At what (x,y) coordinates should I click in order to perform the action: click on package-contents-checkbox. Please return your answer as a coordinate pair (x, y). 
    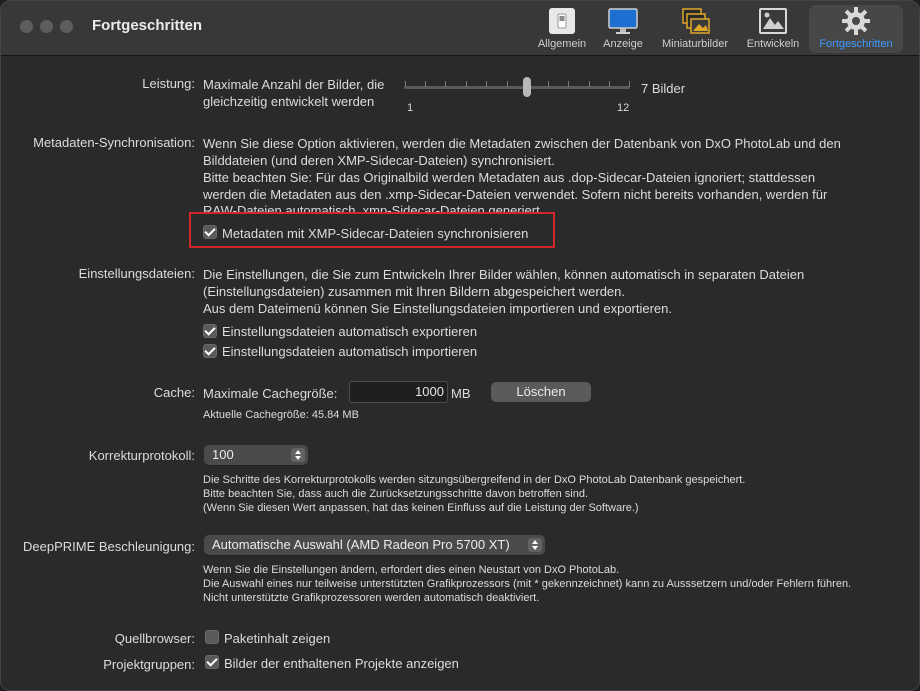
    Looking at the image, I should click on (212, 637).